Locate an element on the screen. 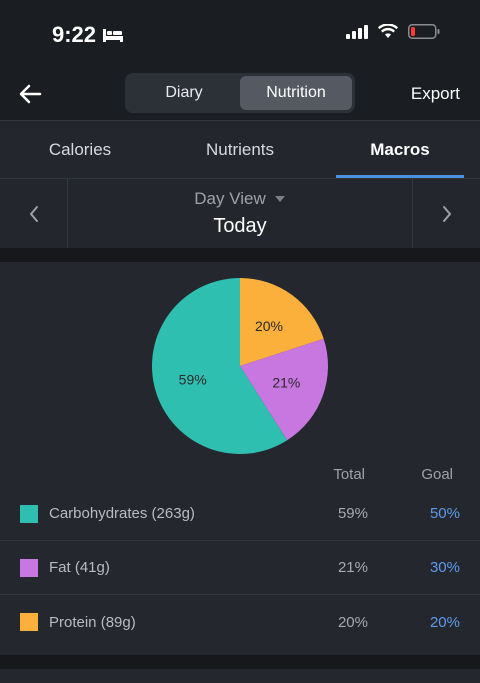 The image size is (480, 683). pie-chart-svg: 20% 21% 59% is located at coordinates (240, 366).